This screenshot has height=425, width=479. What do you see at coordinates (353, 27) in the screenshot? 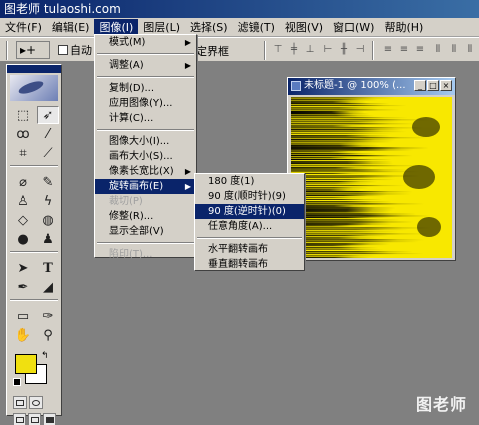
I see `menu-window: 窗口(W)` at bounding box center [353, 27].